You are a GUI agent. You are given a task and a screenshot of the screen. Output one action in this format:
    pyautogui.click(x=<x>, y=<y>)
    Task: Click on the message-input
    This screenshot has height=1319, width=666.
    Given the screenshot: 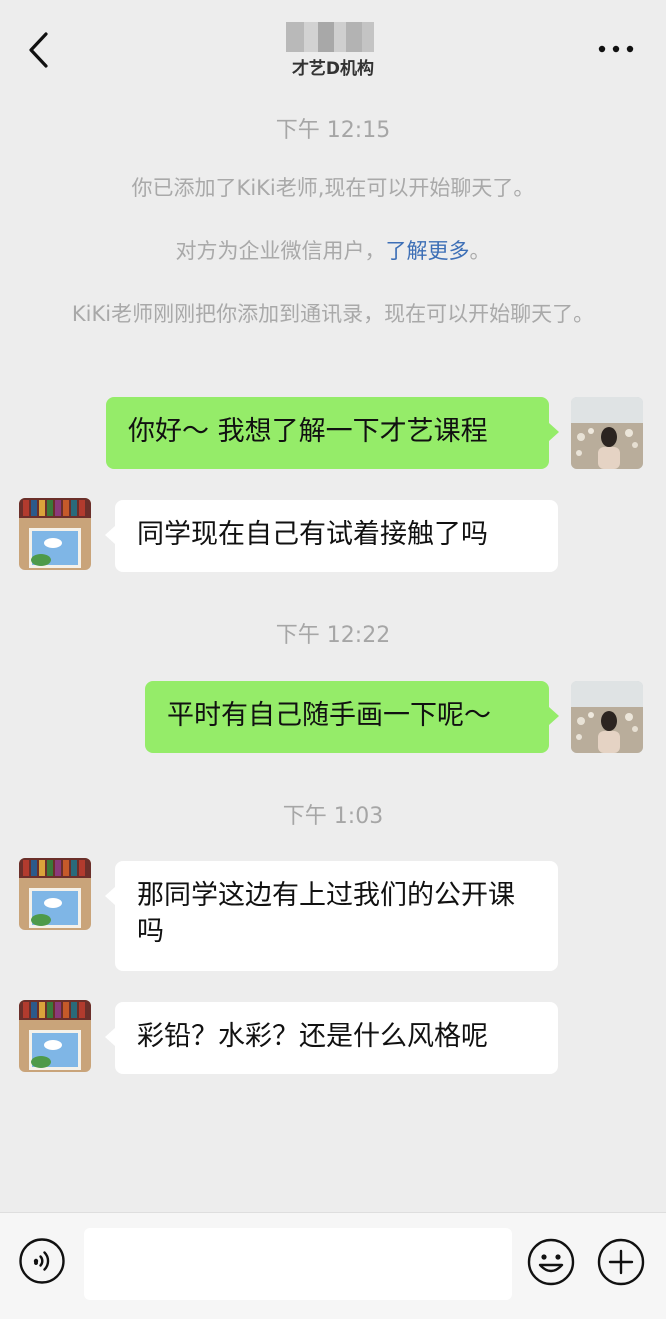 What is the action you would take?
    pyautogui.click(x=298, y=1264)
    